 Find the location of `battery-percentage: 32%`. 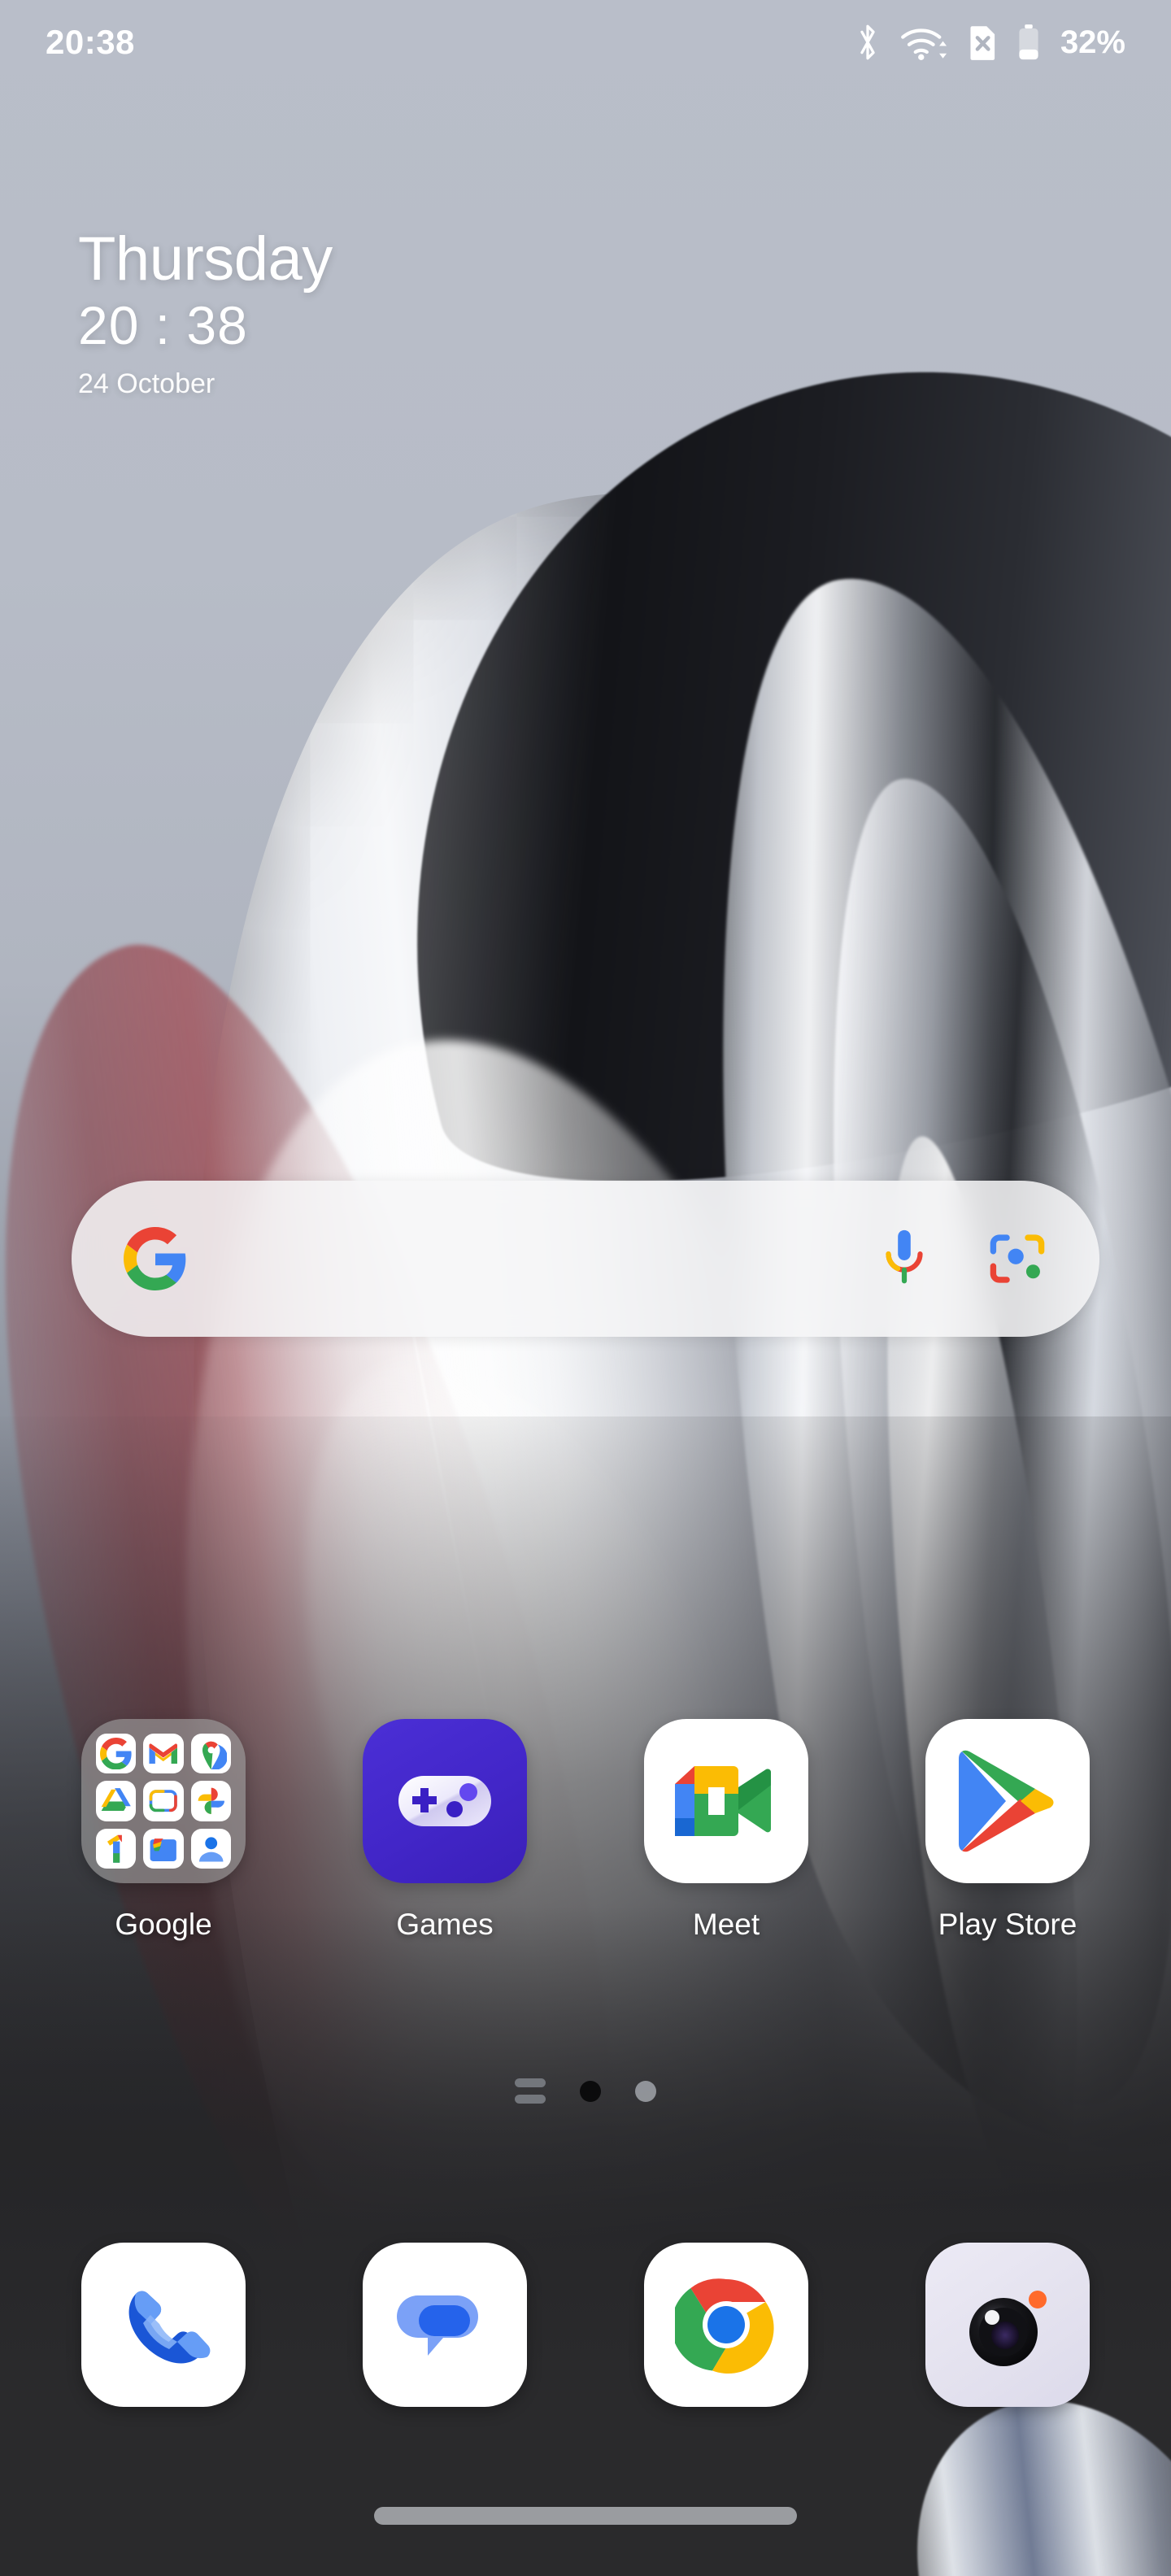

battery-percentage: 32% is located at coordinates (1092, 42).